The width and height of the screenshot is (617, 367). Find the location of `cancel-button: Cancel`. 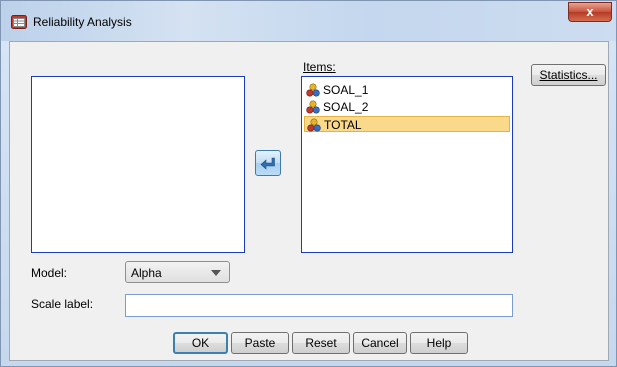

cancel-button: Cancel is located at coordinates (380, 343).